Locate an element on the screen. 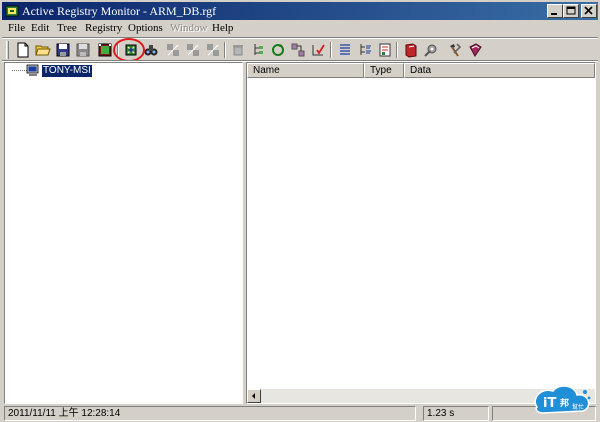 This screenshot has height=422, width=600. compare-next-button is located at coordinates (193, 50).